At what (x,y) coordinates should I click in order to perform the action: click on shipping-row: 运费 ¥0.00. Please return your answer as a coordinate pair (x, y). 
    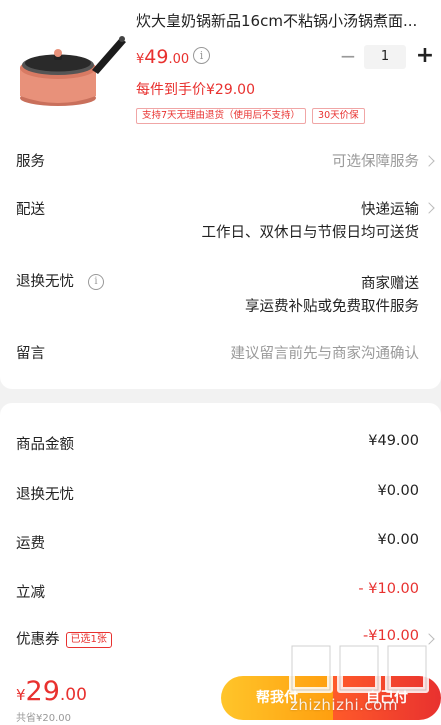
    Looking at the image, I should click on (220, 544).